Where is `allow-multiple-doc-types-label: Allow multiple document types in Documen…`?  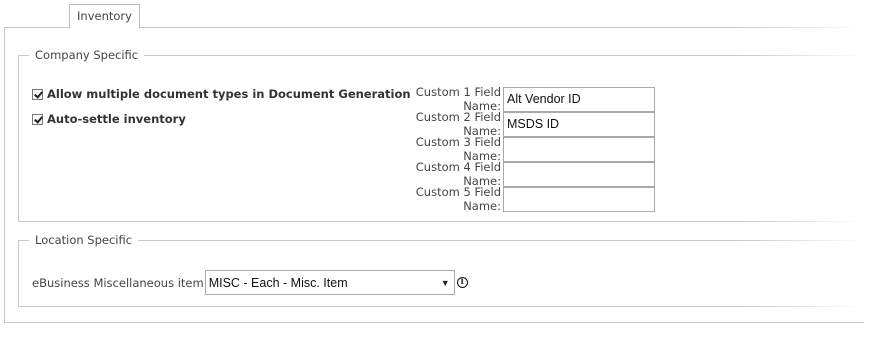 allow-multiple-doc-types-label: Allow multiple document types in Documen… is located at coordinates (229, 94).